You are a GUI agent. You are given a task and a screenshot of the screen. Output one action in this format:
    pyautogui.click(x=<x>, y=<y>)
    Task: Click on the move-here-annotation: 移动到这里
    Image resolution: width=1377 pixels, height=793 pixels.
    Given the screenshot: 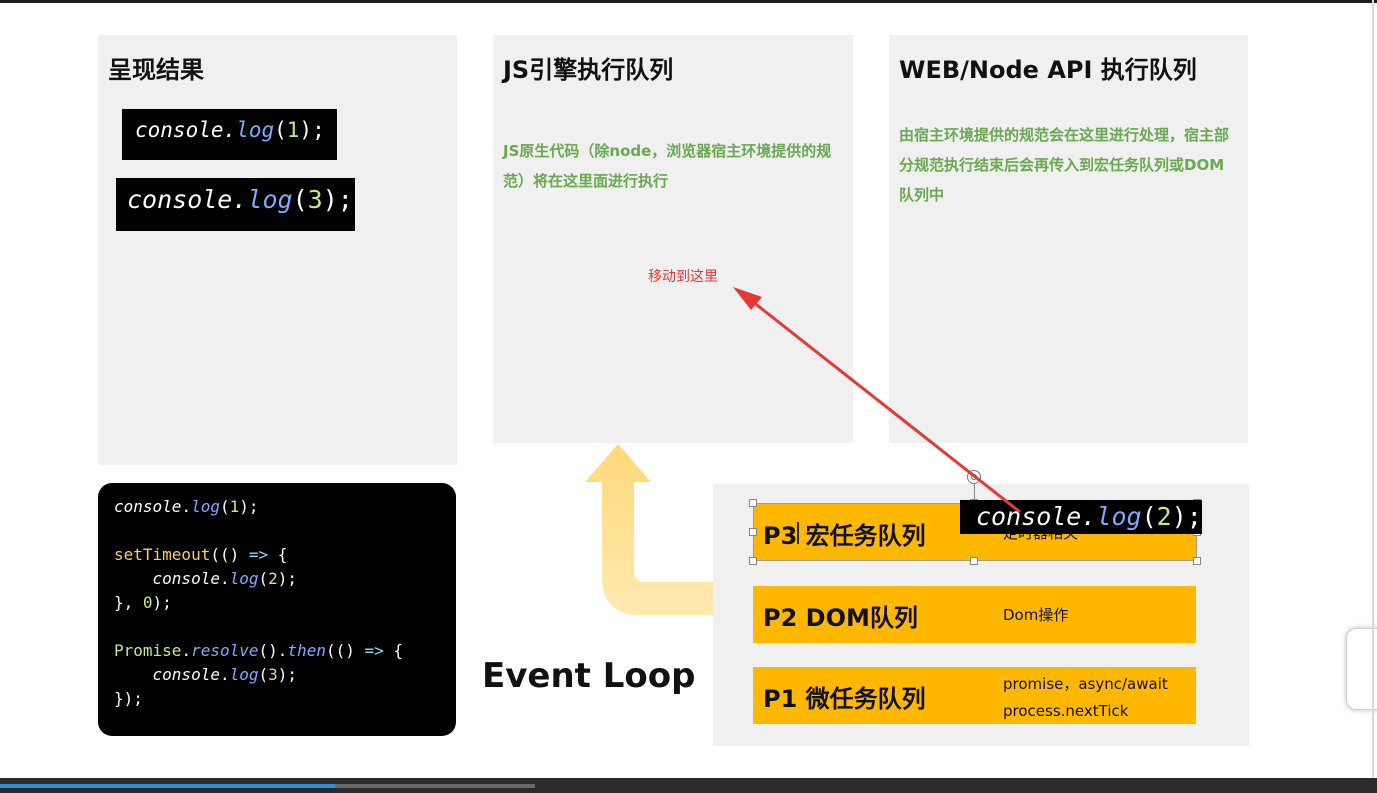 What is the action you would take?
    pyautogui.click(x=683, y=277)
    